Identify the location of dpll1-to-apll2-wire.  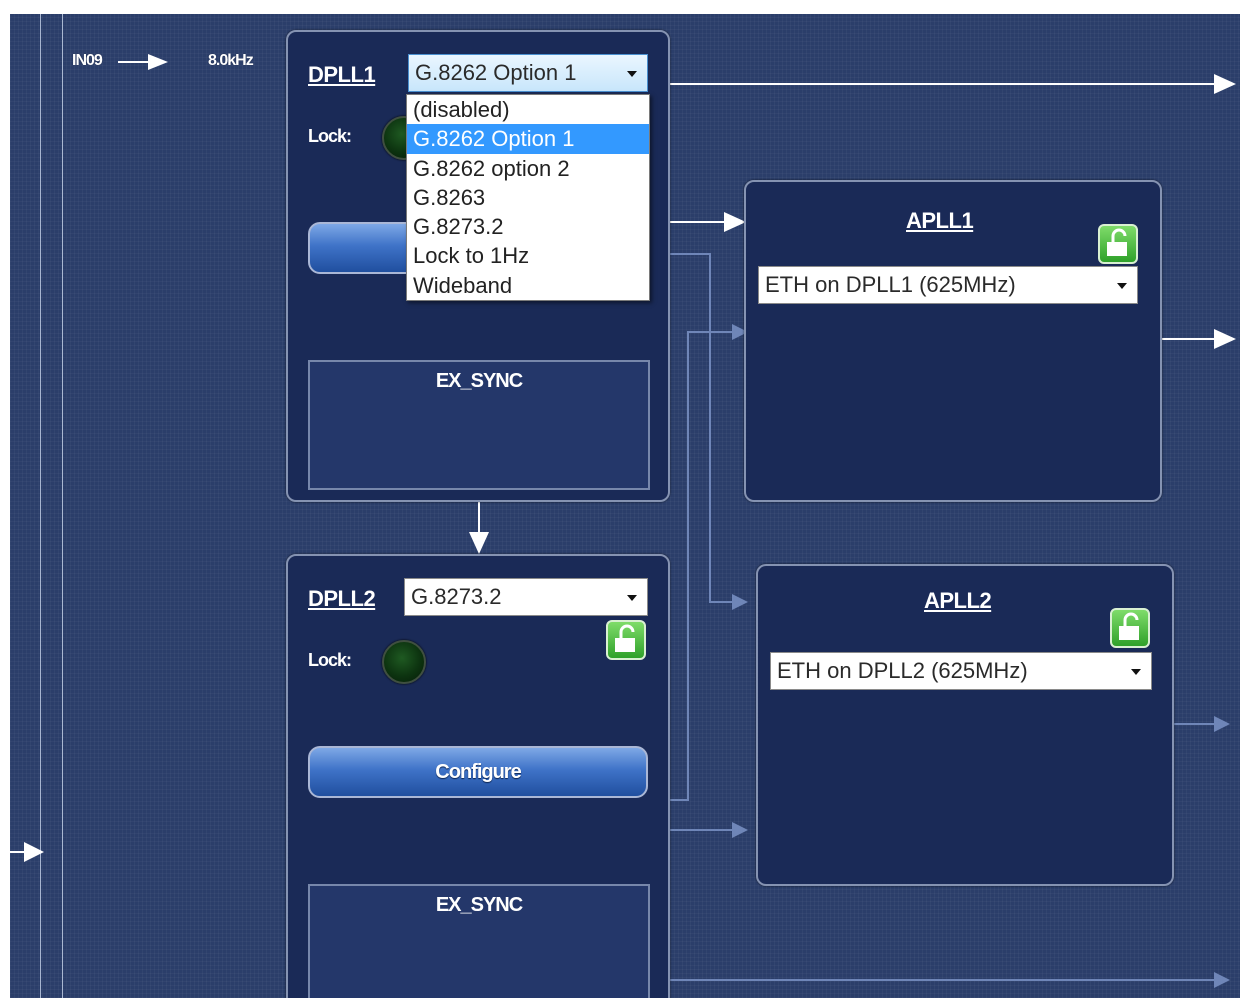
(703, 428).